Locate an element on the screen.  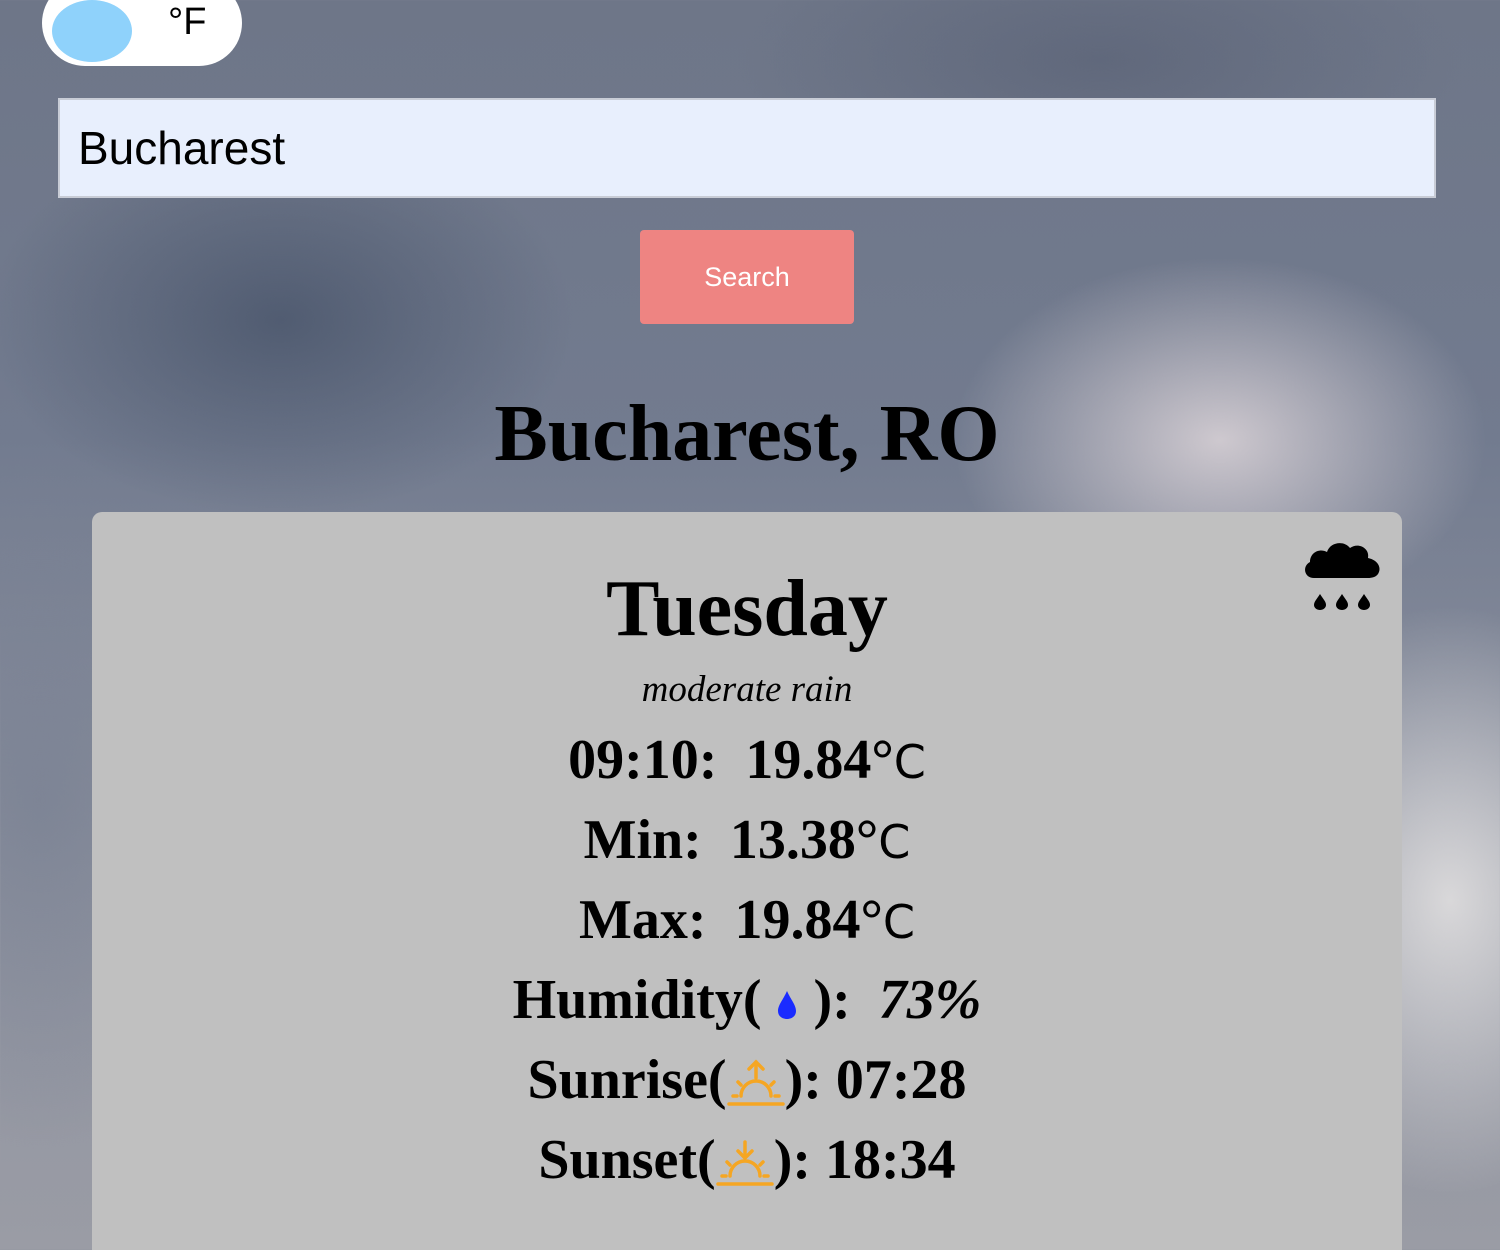
sunrise-label-open: Sunrise( is located at coordinates (627, 1080).